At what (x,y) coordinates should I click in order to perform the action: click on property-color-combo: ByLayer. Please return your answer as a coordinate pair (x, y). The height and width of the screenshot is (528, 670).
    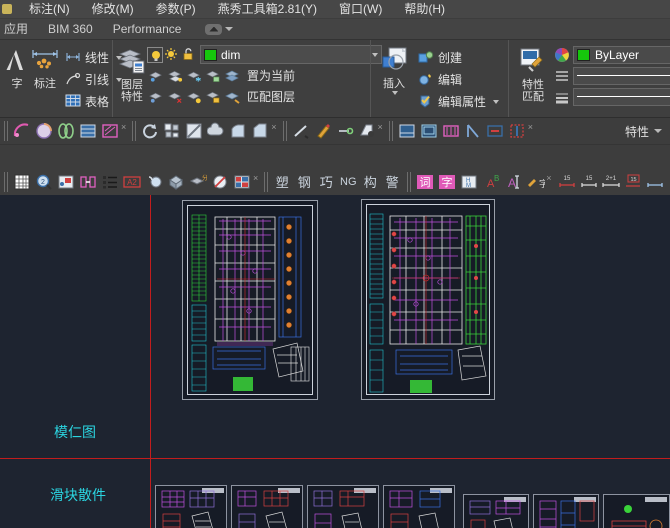
    Looking at the image, I should click on (621, 54).